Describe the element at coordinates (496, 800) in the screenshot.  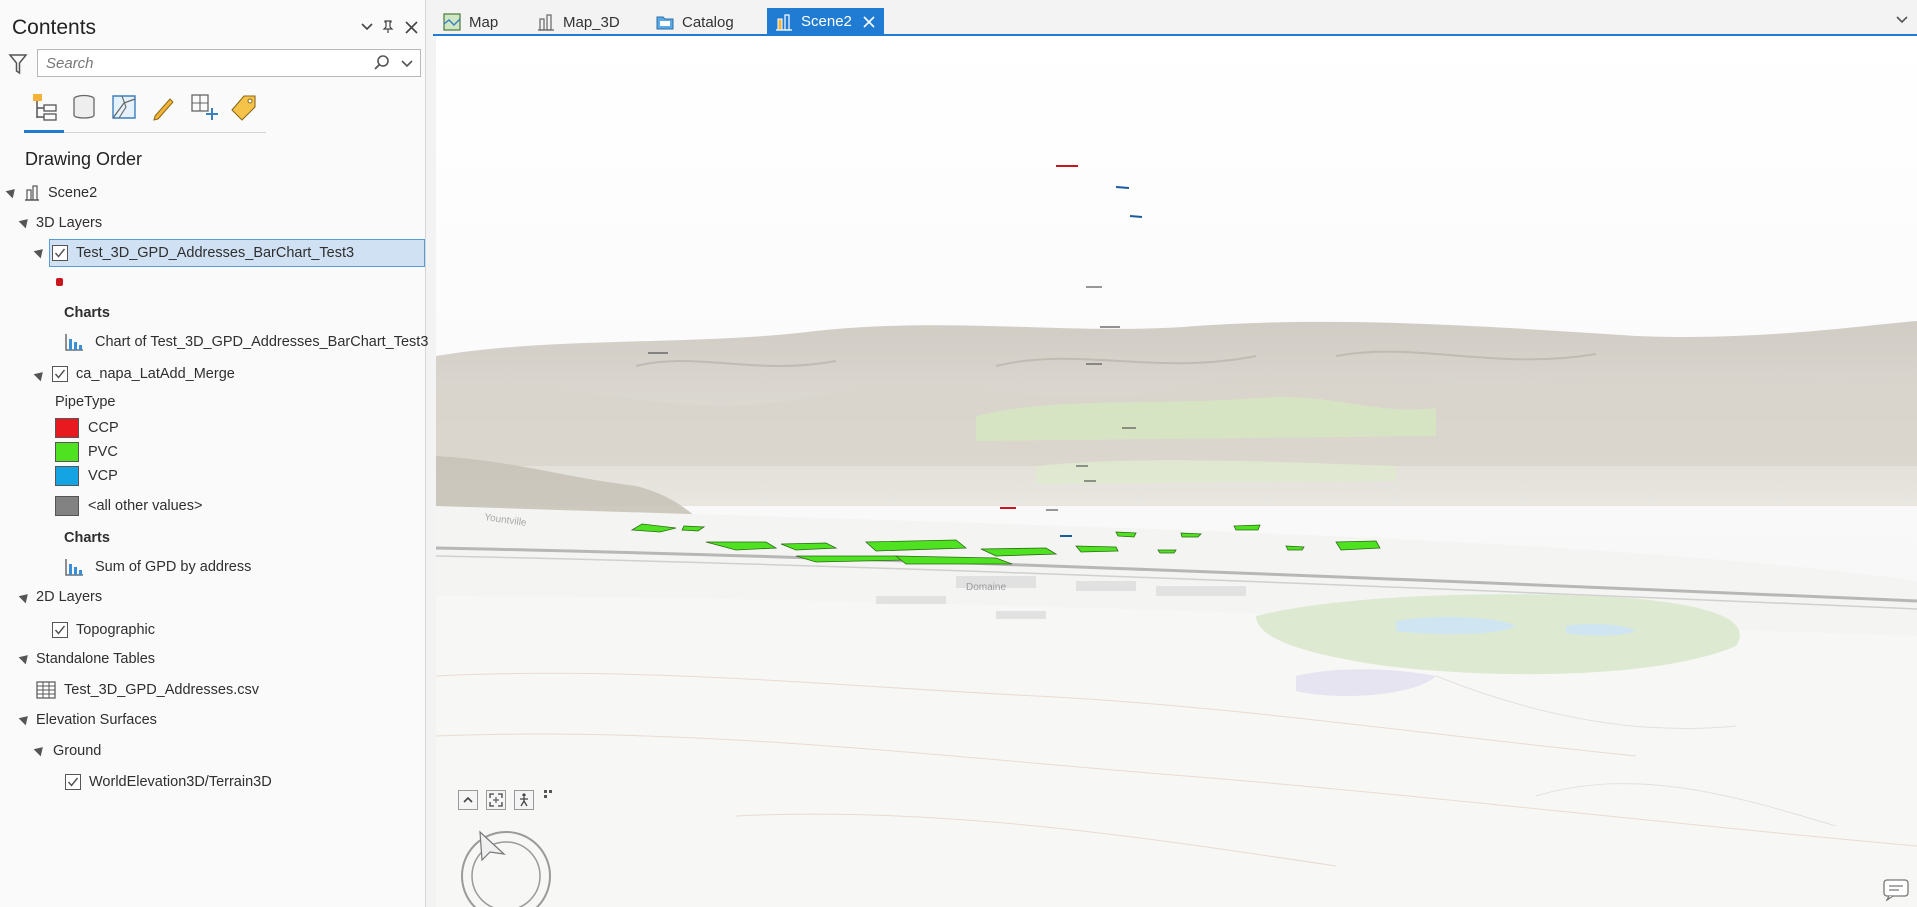
I see `full-extent-button` at that location.